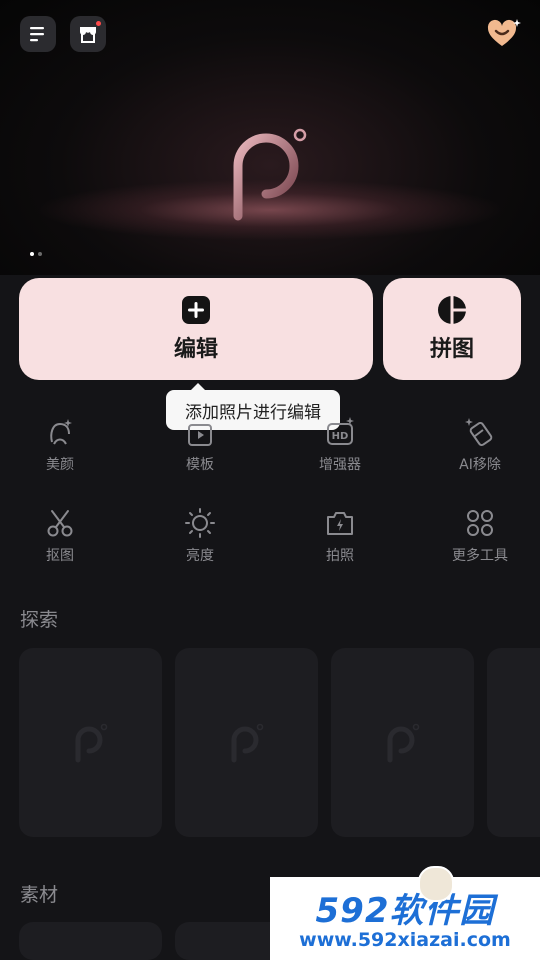 The width and height of the screenshot is (540, 960). I want to click on edit-label: 编辑, so click(195, 349).